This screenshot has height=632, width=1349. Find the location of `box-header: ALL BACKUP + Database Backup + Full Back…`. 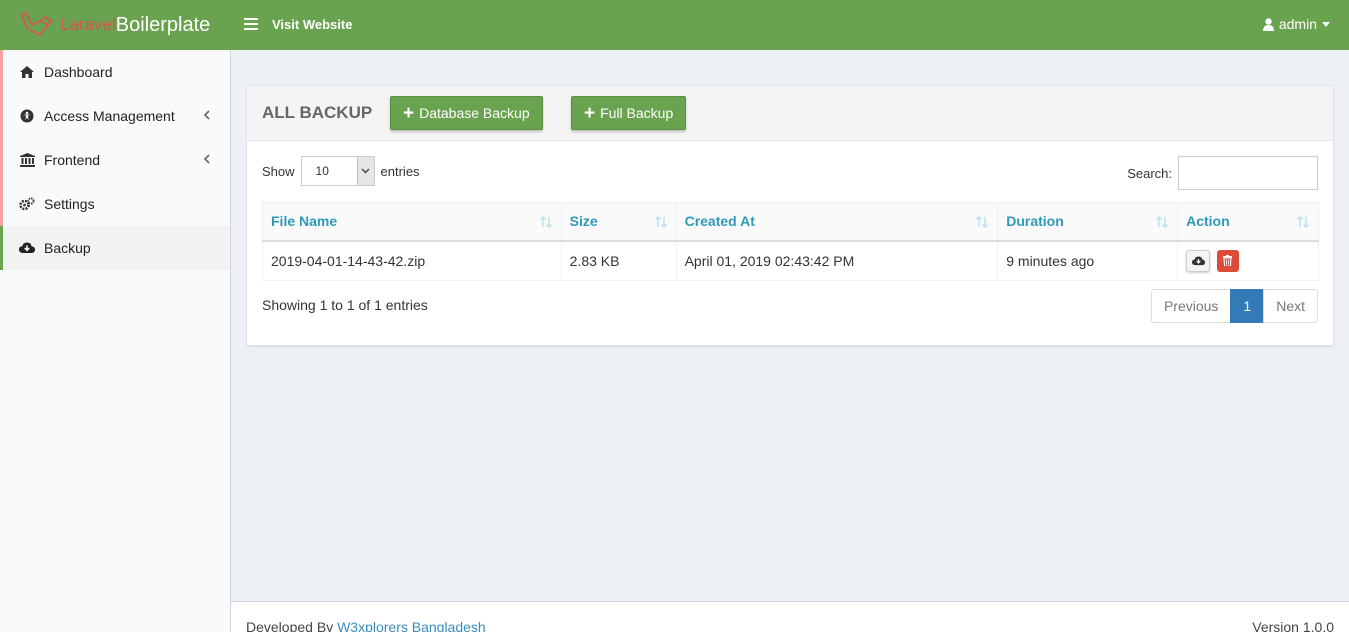

box-header: ALL BACKUP + Database Backup + Full Back… is located at coordinates (790, 113).